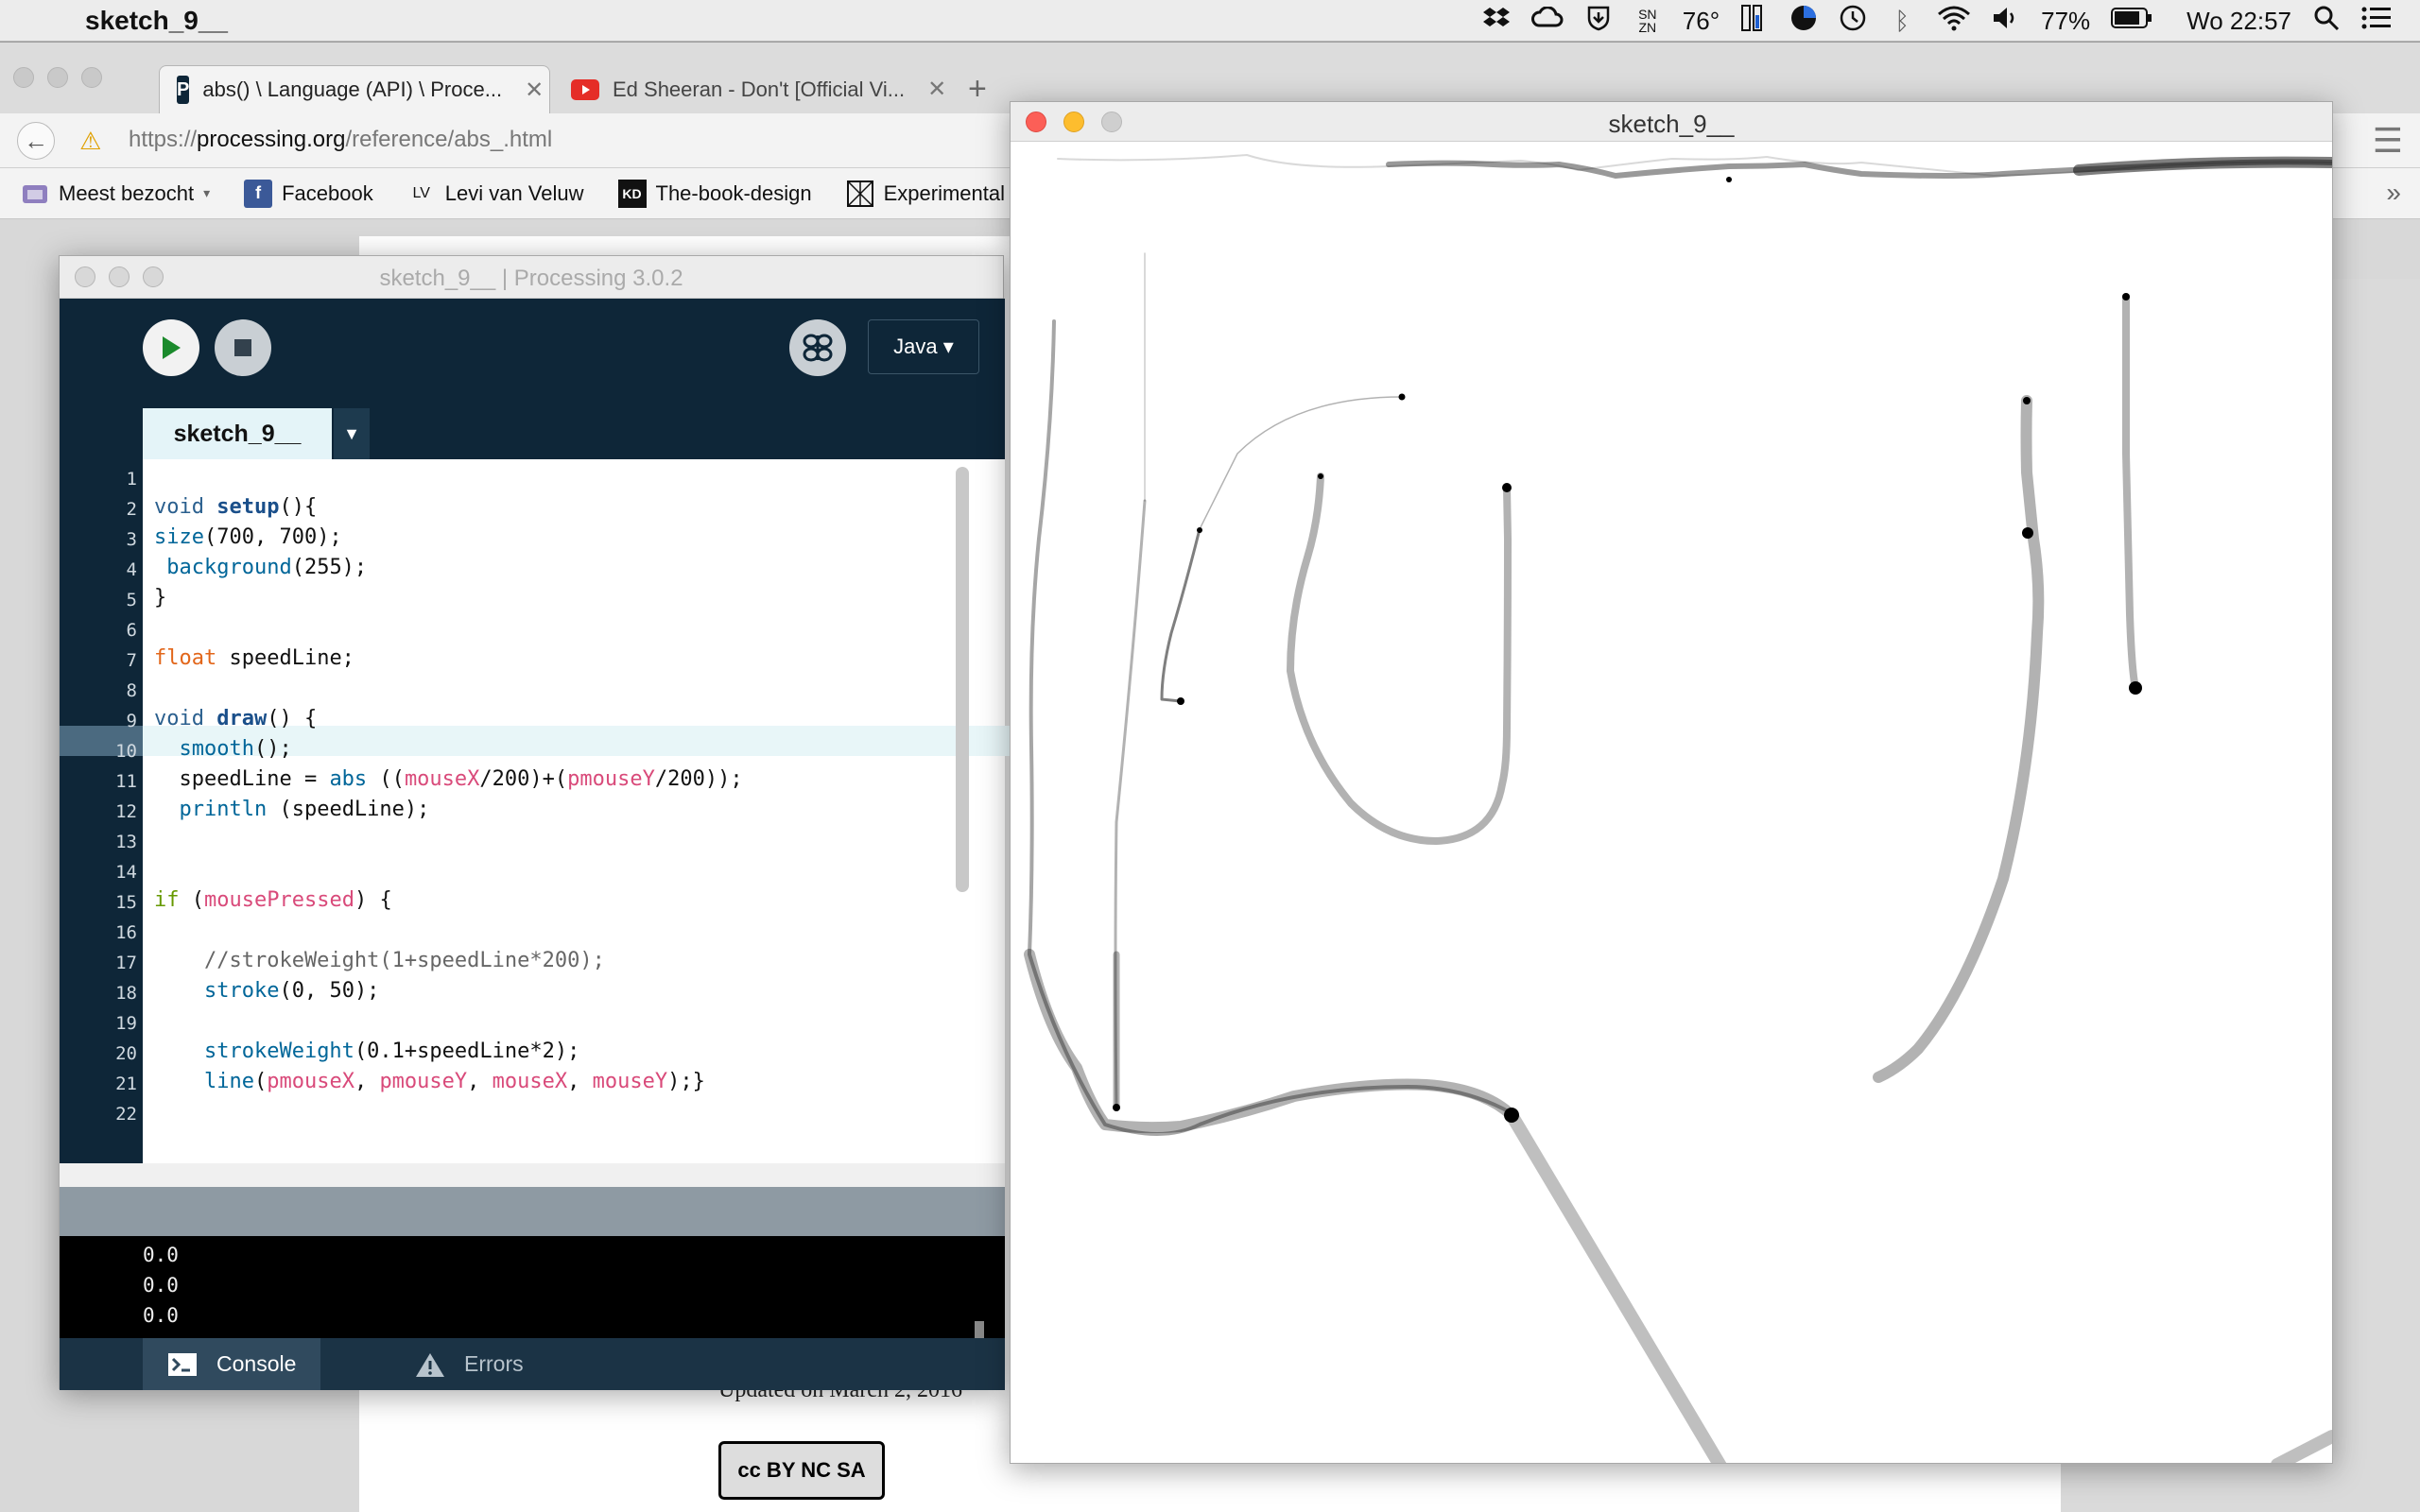  Describe the element at coordinates (126, 1084) in the screenshot. I see `line-number: 21` at that location.